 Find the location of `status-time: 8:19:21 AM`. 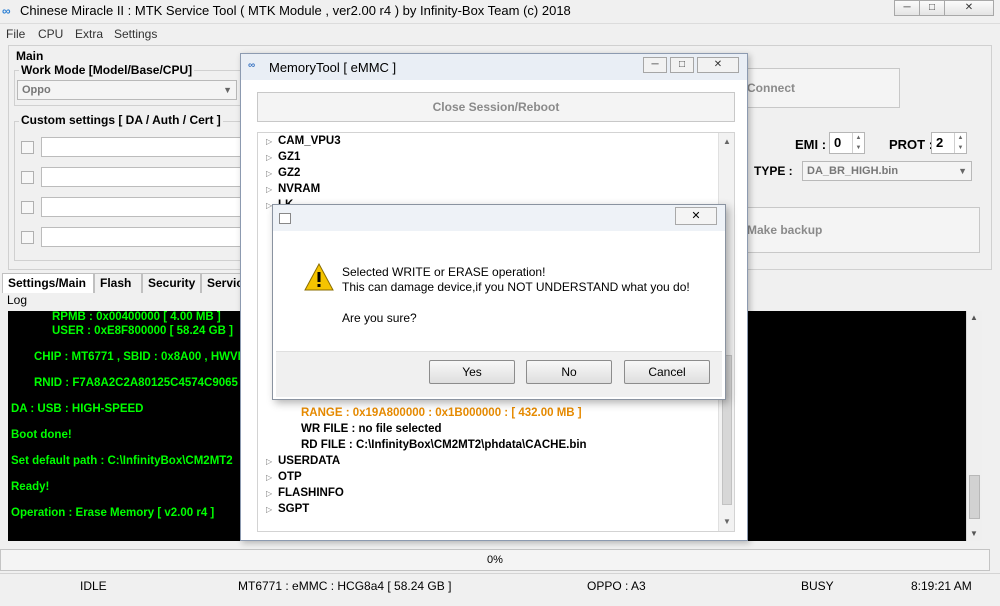

status-time: 8:19:21 AM is located at coordinates (941, 586).